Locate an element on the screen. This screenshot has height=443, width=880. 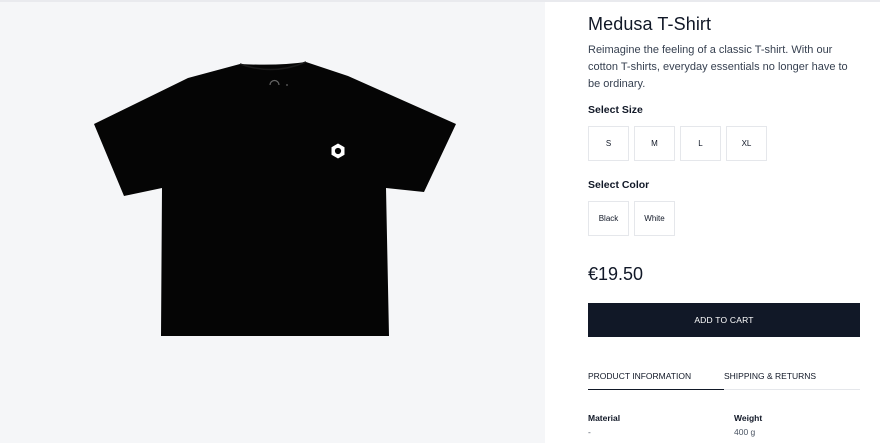
size-label: Select Size is located at coordinates (615, 110).